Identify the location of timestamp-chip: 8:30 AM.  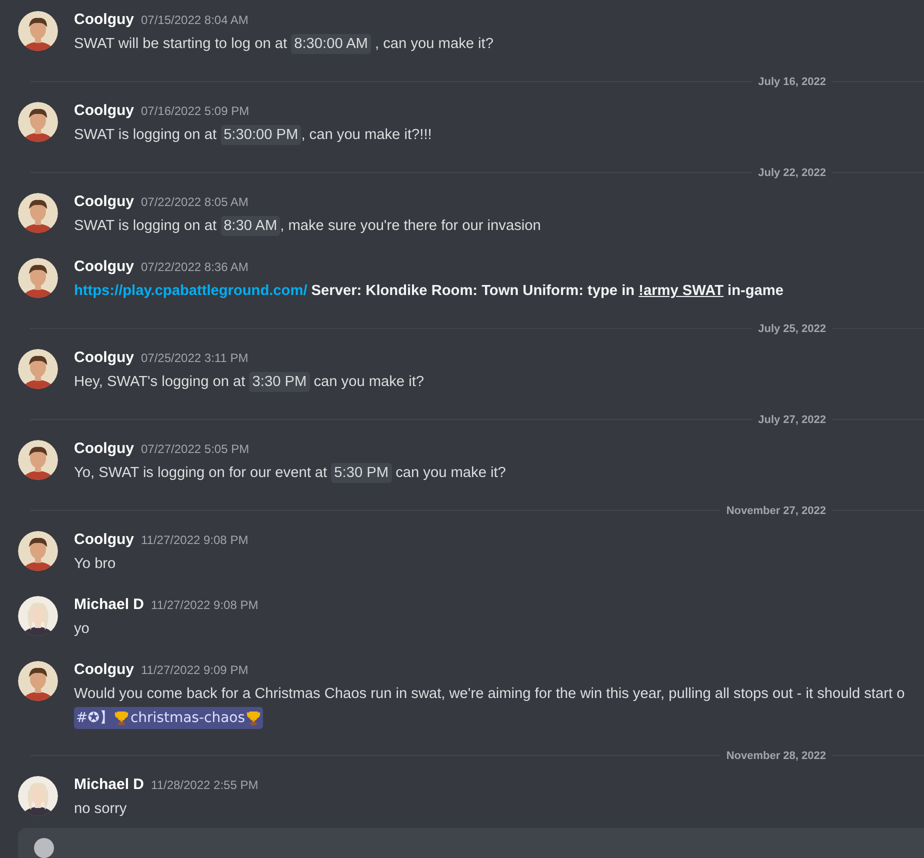
(250, 226).